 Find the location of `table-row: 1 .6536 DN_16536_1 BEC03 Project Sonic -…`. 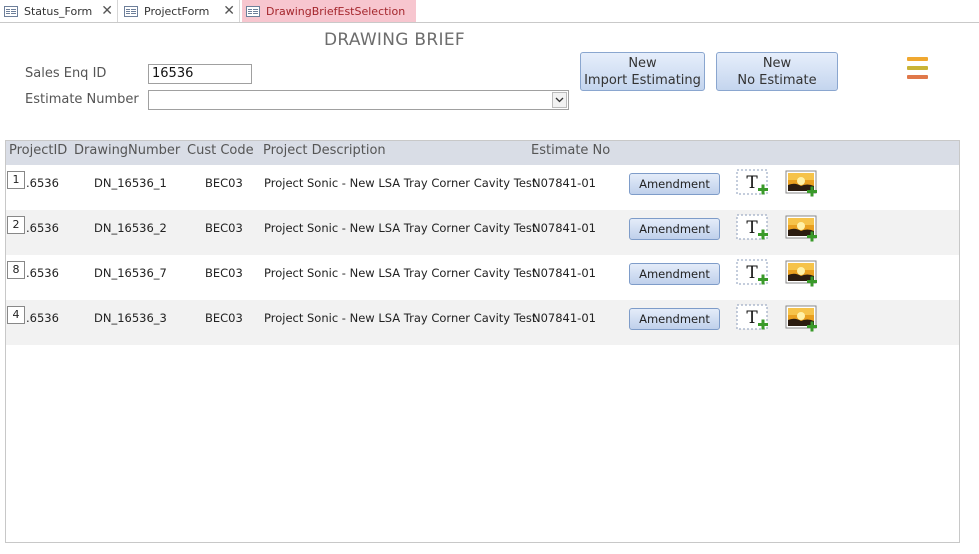

table-row: 1 .6536 DN_16536_1 BEC03 Project Sonic -… is located at coordinates (482, 187).